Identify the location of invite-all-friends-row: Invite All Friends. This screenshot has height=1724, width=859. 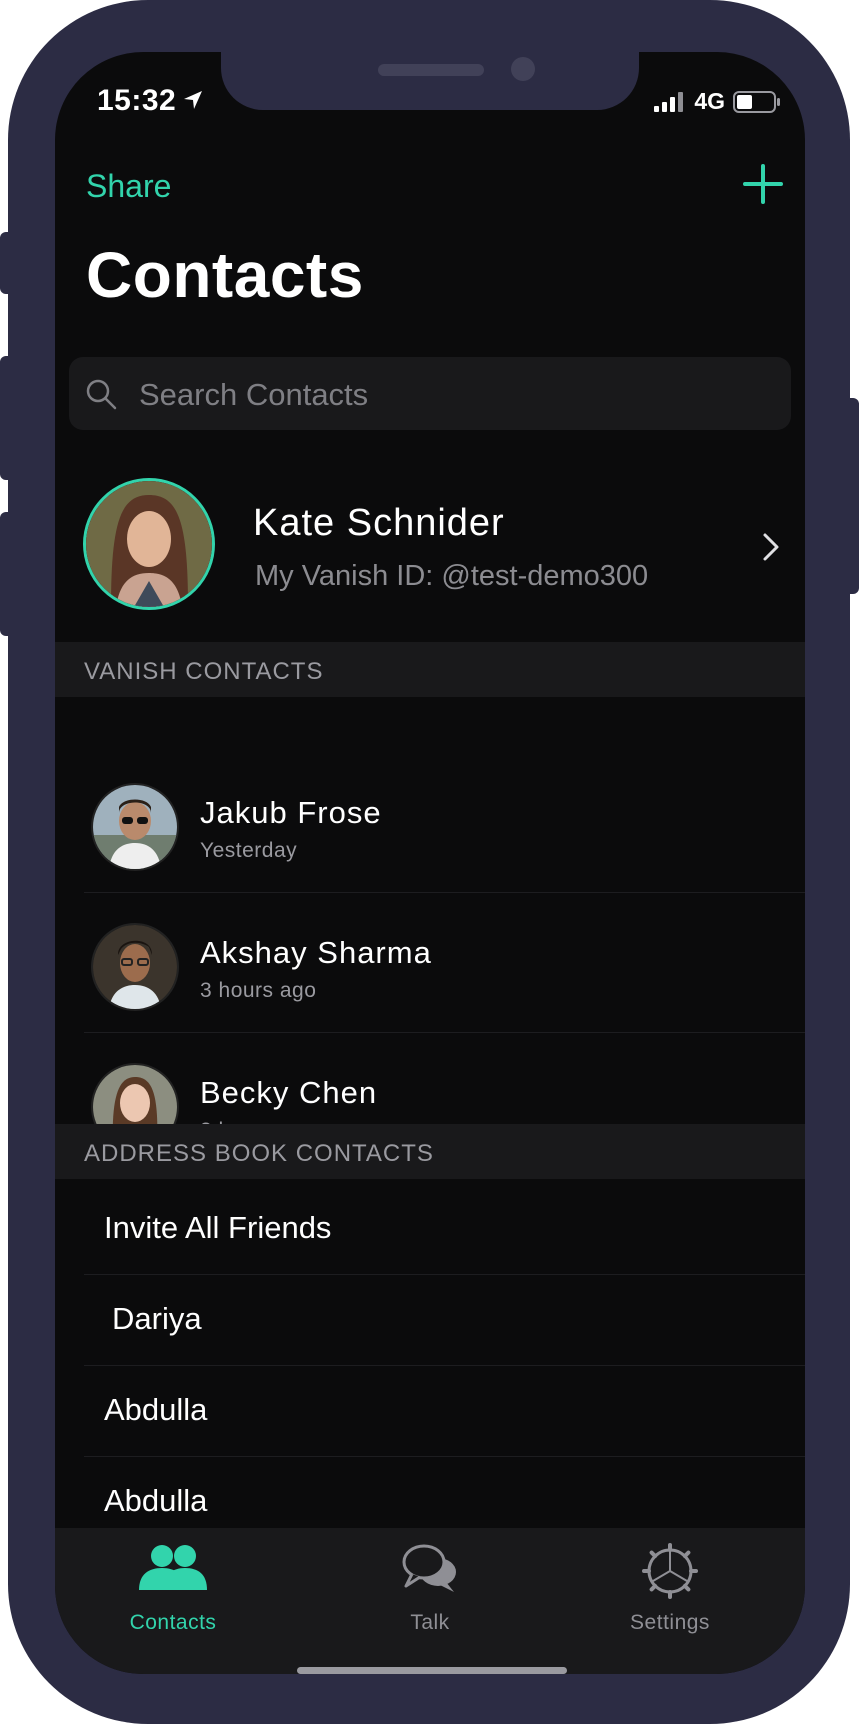
(430, 1229).